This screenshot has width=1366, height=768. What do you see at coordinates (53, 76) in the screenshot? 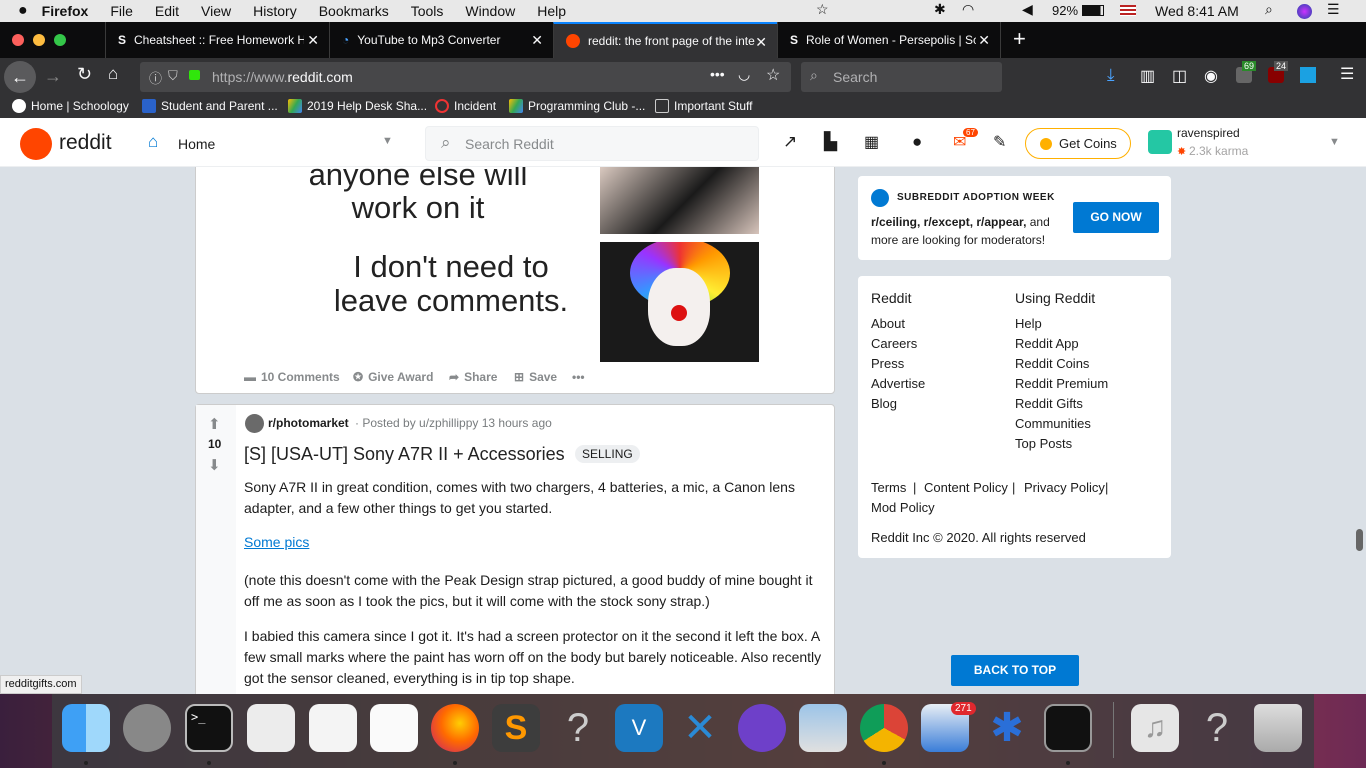
I see `forward-button: →` at bounding box center [53, 76].